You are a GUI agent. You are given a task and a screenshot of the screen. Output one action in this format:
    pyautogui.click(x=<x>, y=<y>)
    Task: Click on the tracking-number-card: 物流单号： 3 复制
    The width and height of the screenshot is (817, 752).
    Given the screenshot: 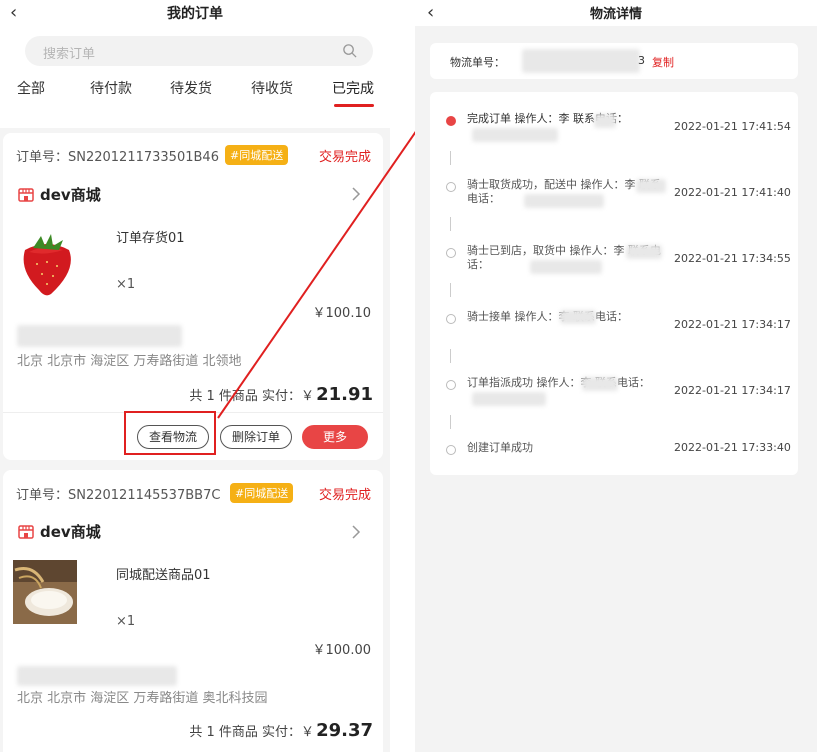 What is the action you would take?
    pyautogui.click(x=614, y=61)
    